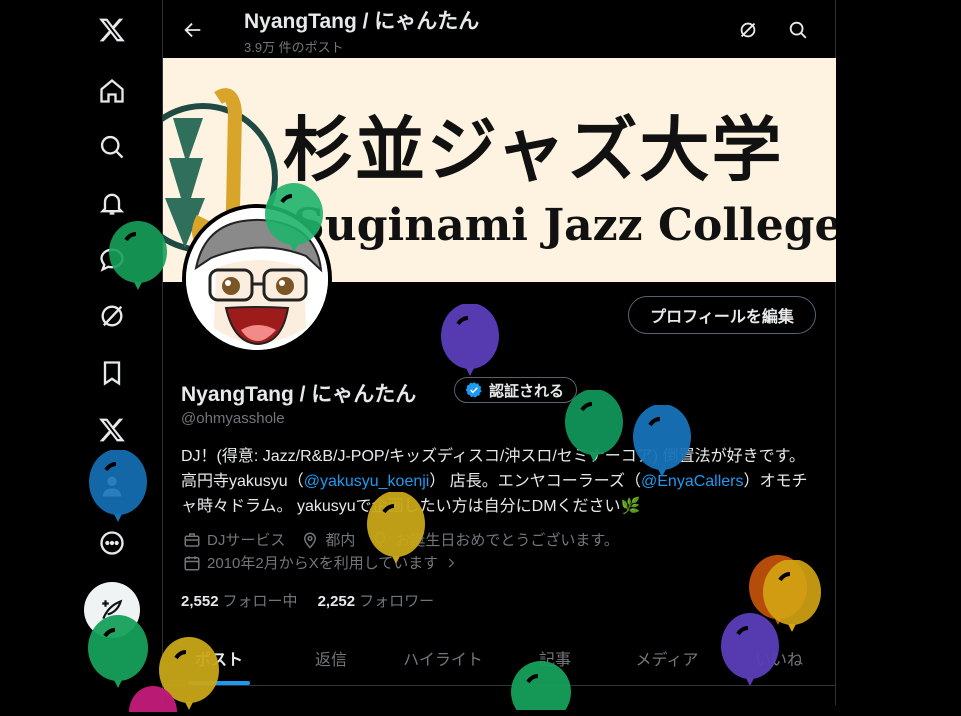  I want to click on bio-mention-link: @EnyaCallers, so click(692, 481).